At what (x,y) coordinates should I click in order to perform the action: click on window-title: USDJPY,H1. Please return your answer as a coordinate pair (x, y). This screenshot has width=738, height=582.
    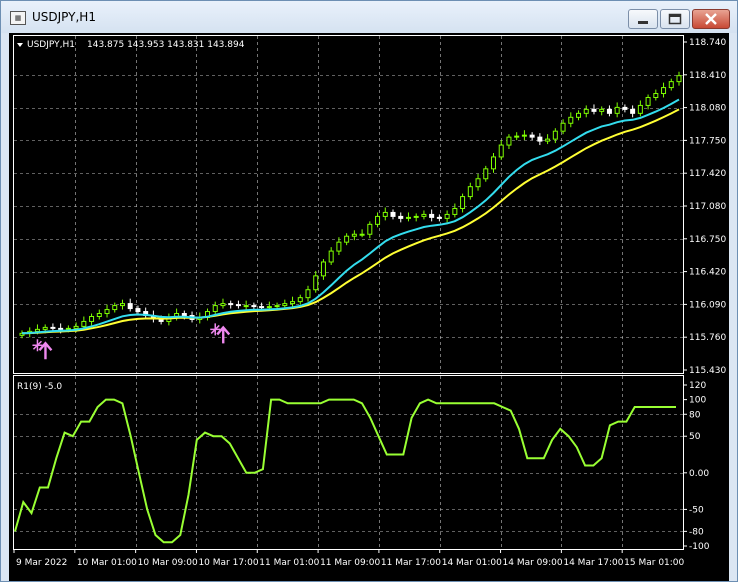
    Looking at the image, I should click on (64, 17).